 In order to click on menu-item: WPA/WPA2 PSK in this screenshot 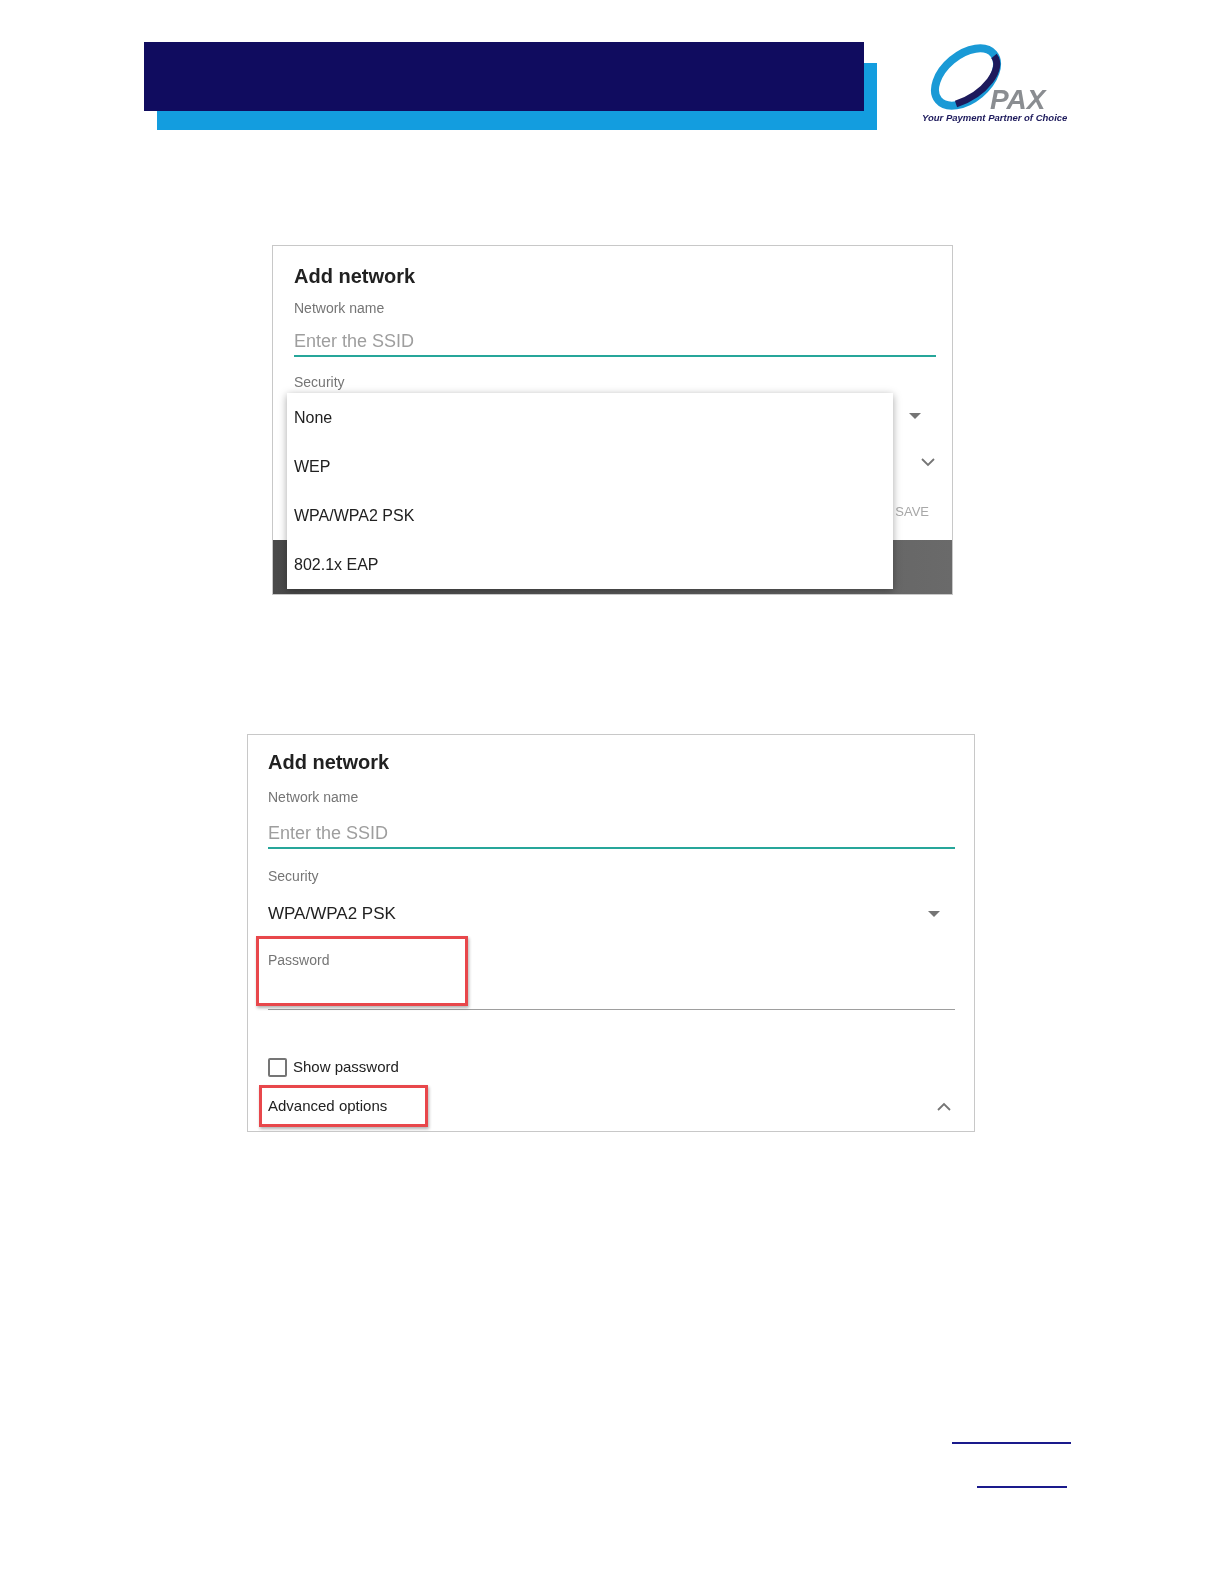, I will do `click(590, 515)`.